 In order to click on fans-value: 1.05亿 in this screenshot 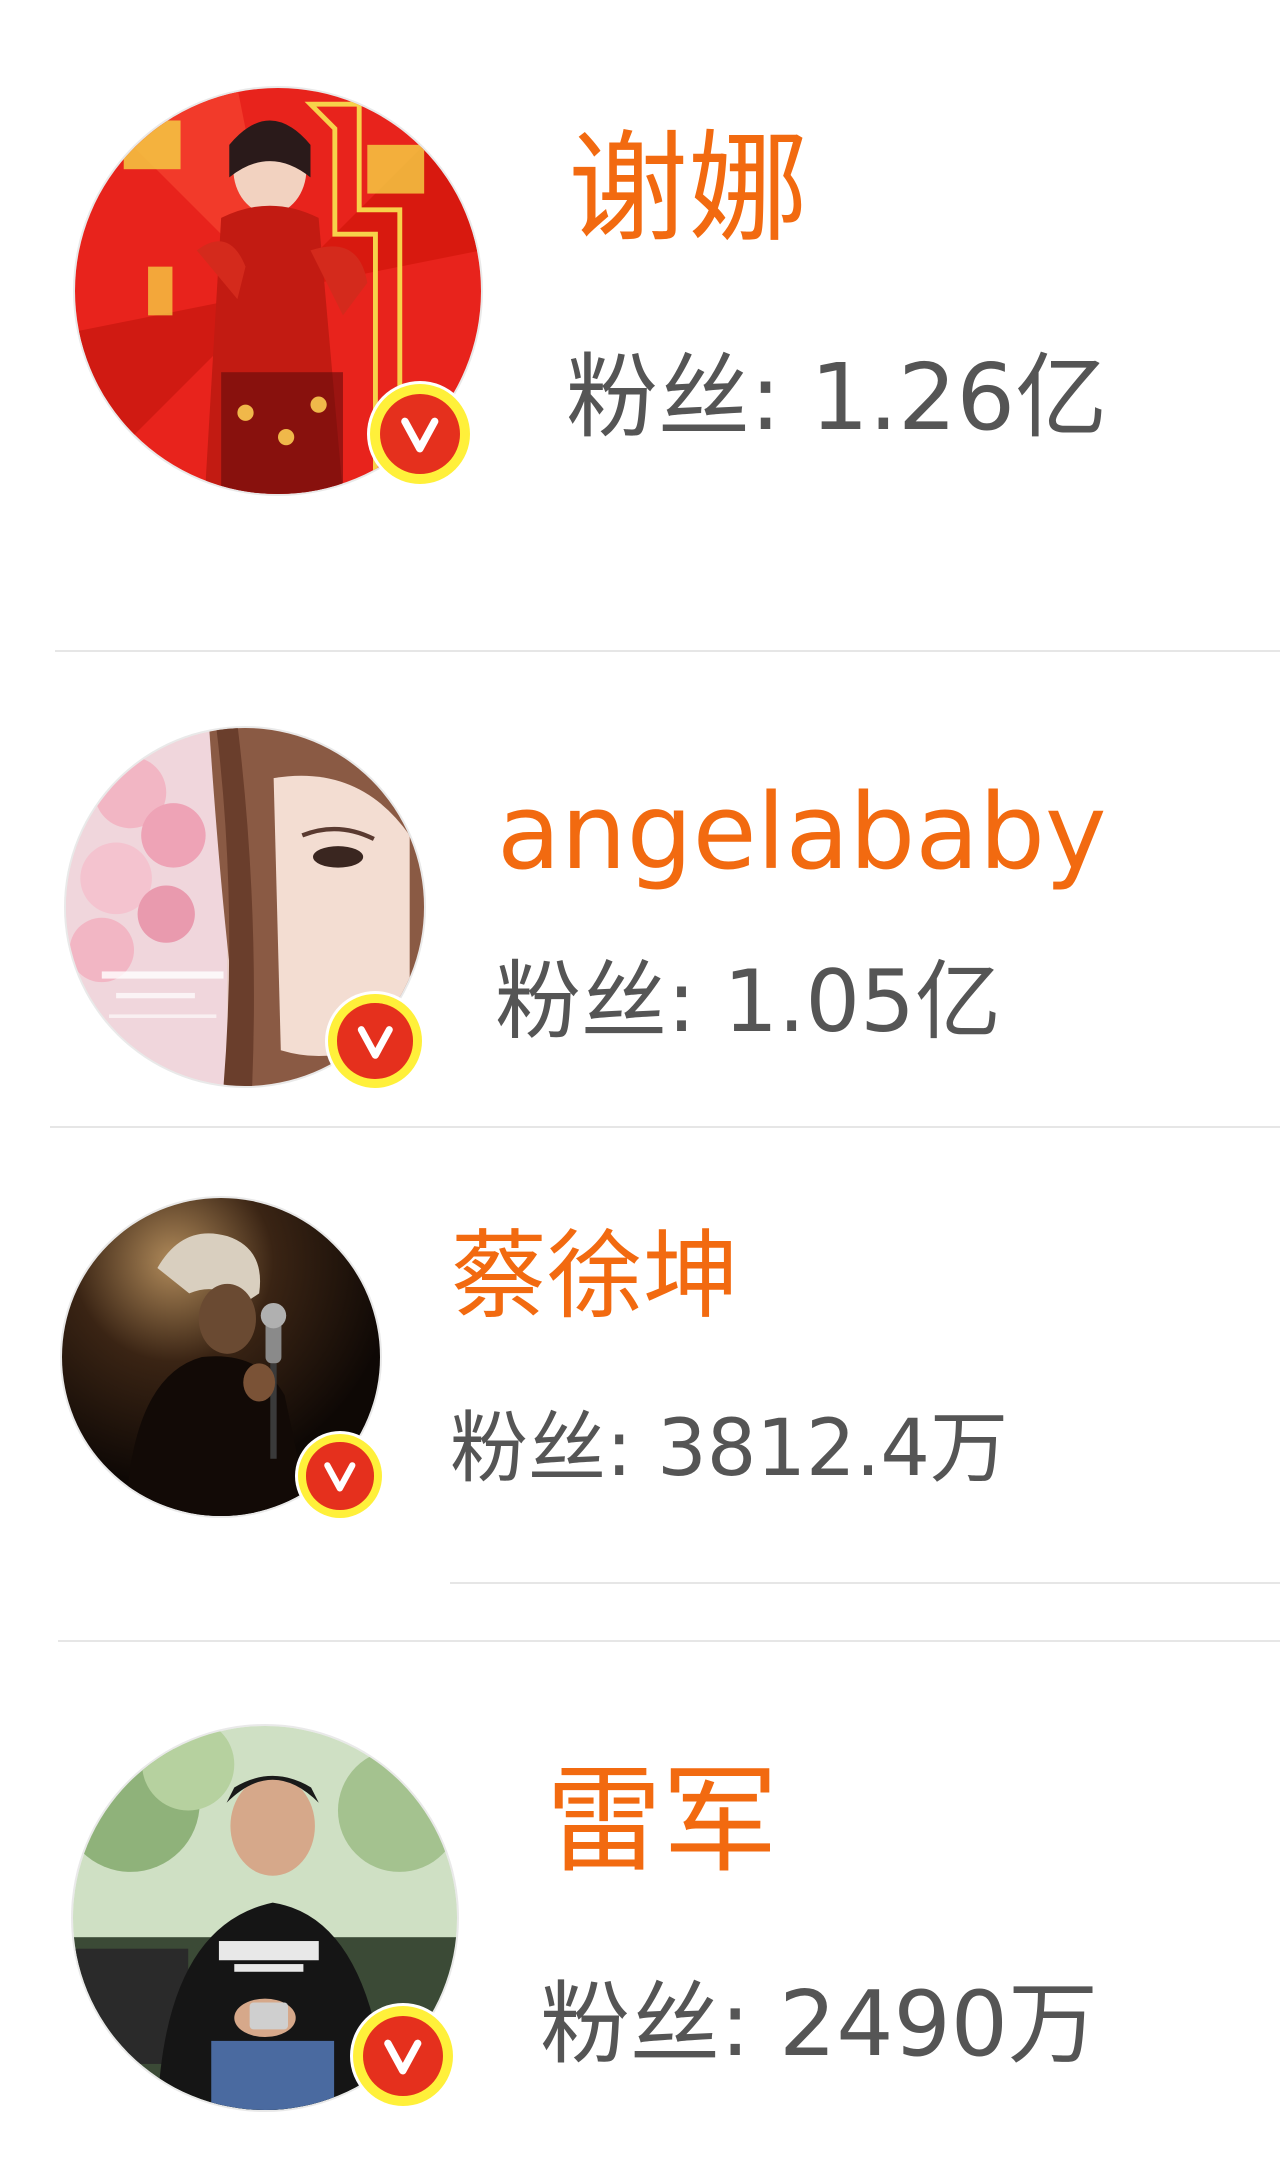, I will do `click(862, 1002)`.